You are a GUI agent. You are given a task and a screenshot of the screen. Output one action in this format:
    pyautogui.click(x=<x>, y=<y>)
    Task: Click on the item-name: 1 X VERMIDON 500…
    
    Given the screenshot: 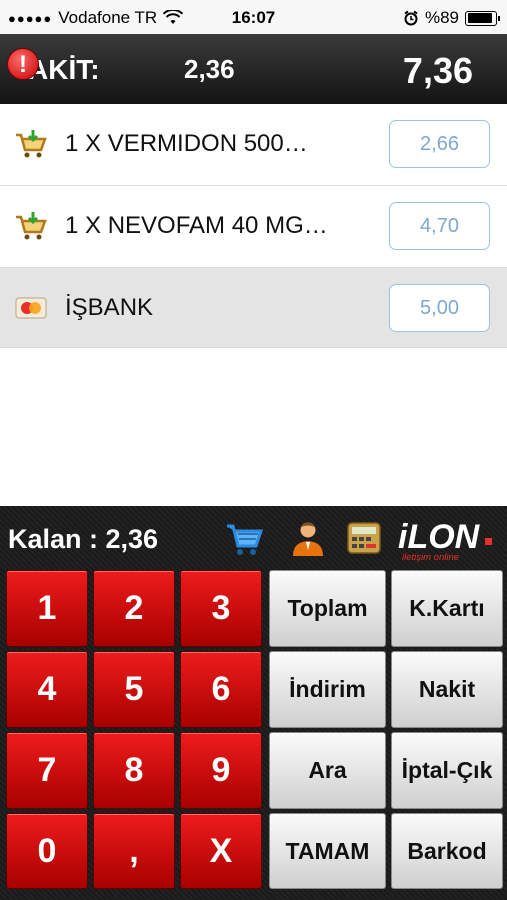 What is the action you would take?
    pyautogui.click(x=186, y=143)
    